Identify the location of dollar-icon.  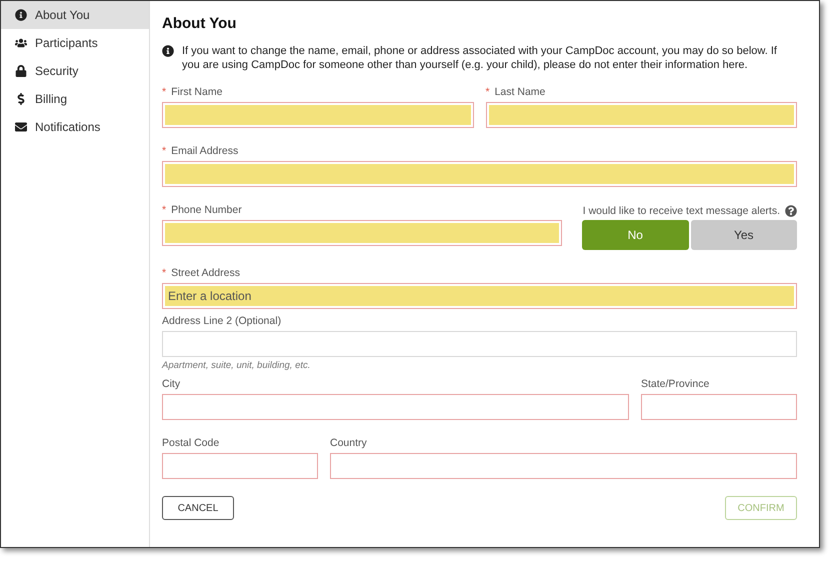
(21, 99).